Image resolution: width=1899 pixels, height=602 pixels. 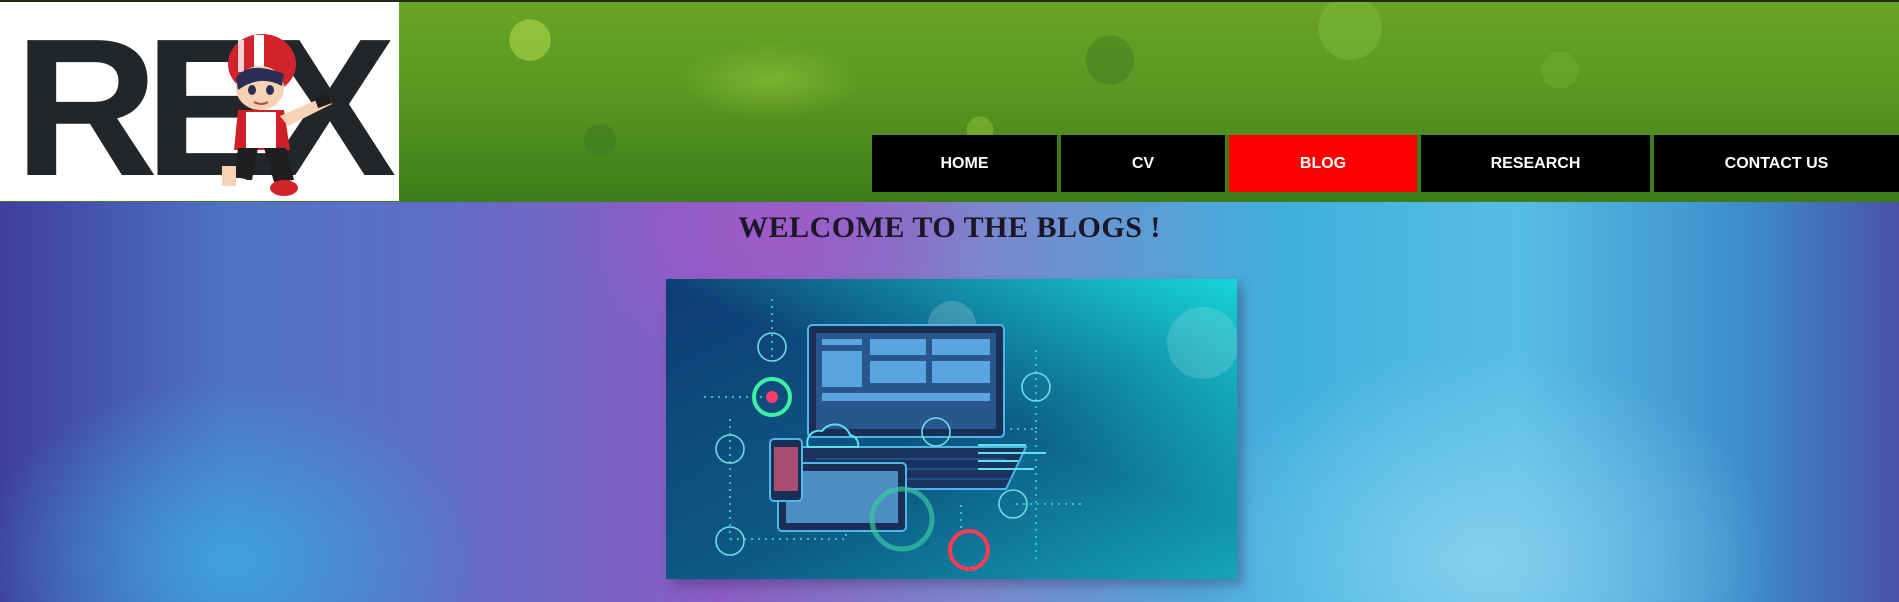 I want to click on rex-mascot-icon, so click(x=277, y=115).